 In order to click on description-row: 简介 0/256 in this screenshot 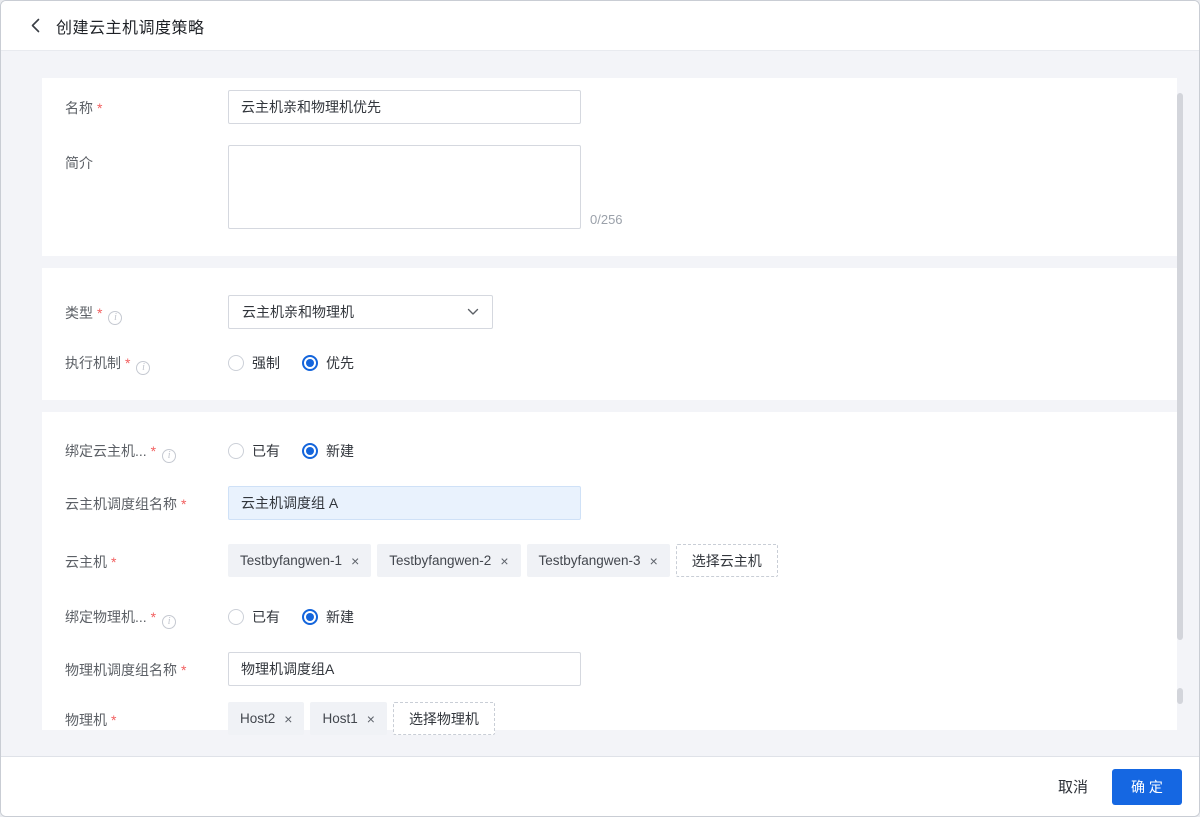, I will do `click(609, 187)`.